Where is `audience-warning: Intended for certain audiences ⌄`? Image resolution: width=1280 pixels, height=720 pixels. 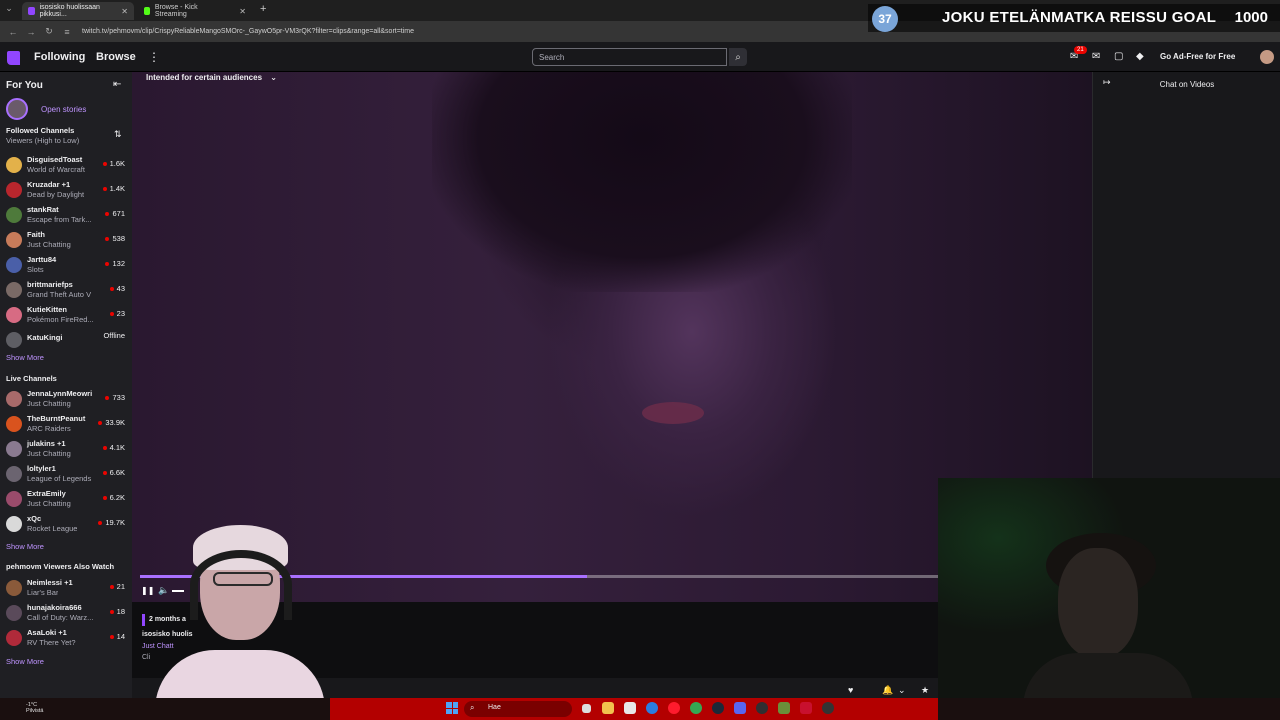 audience-warning: Intended for certain audiences ⌄ is located at coordinates (211, 77).